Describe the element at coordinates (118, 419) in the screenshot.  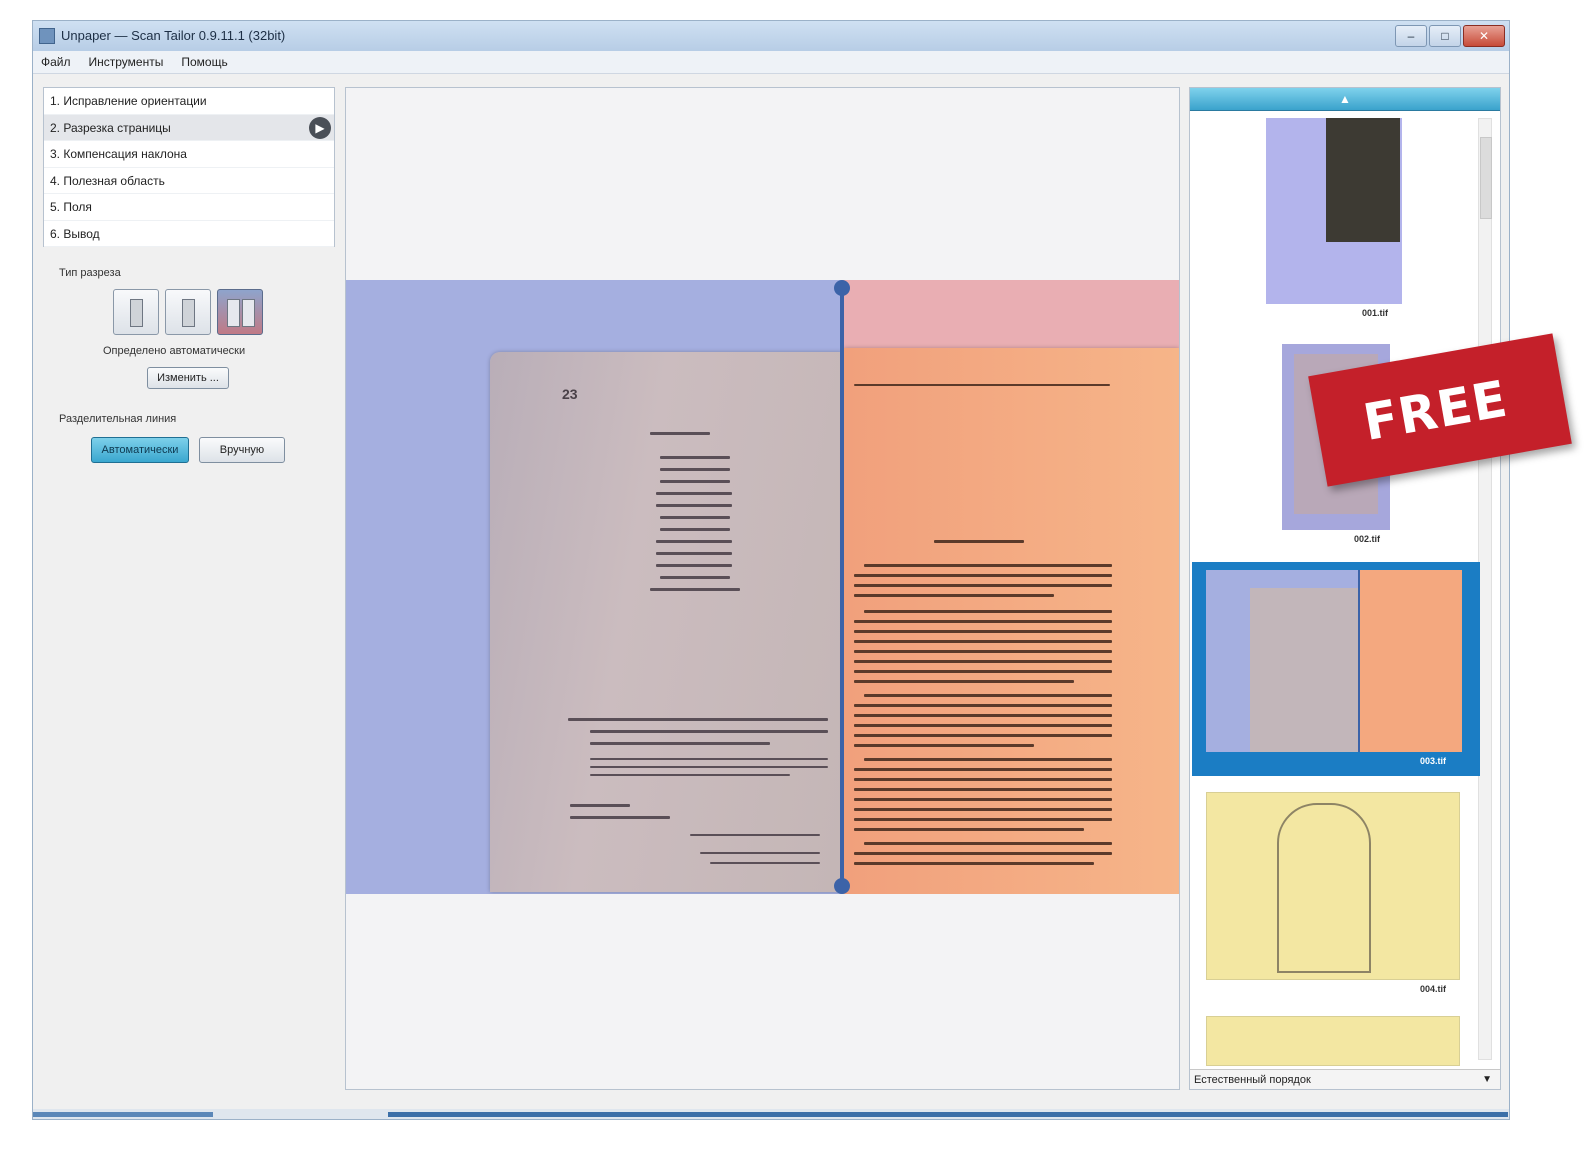
I see `split-line-label: Разделительная линия` at that location.